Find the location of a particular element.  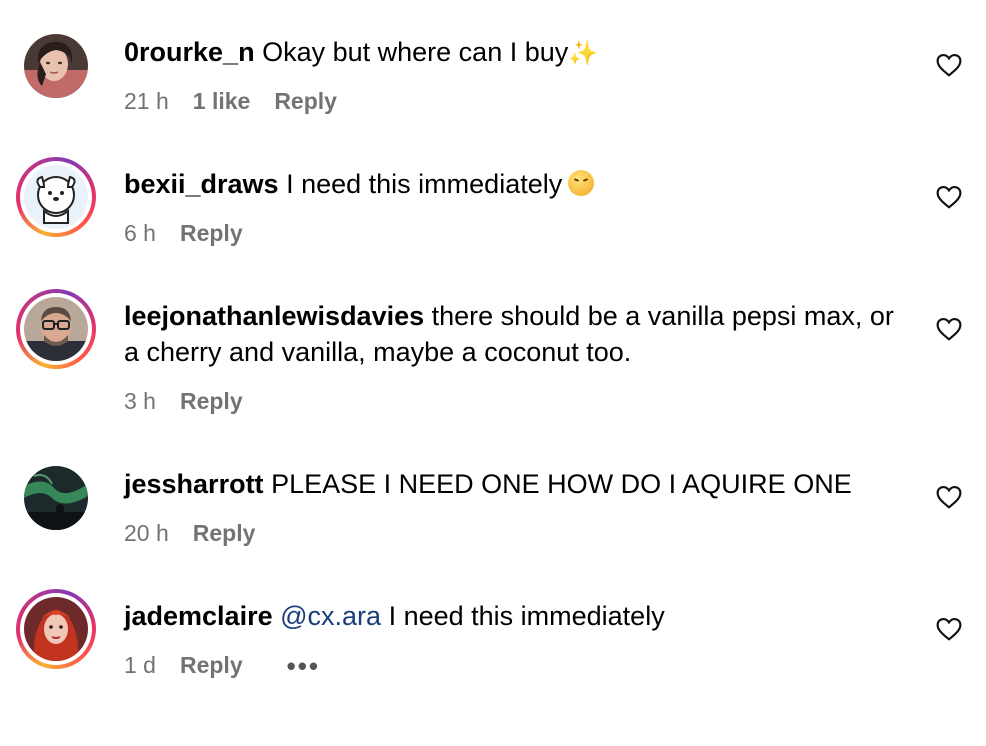

comment-body: 0rourke_n Okay but where can I buy✨ is located at coordinates (519, 53).